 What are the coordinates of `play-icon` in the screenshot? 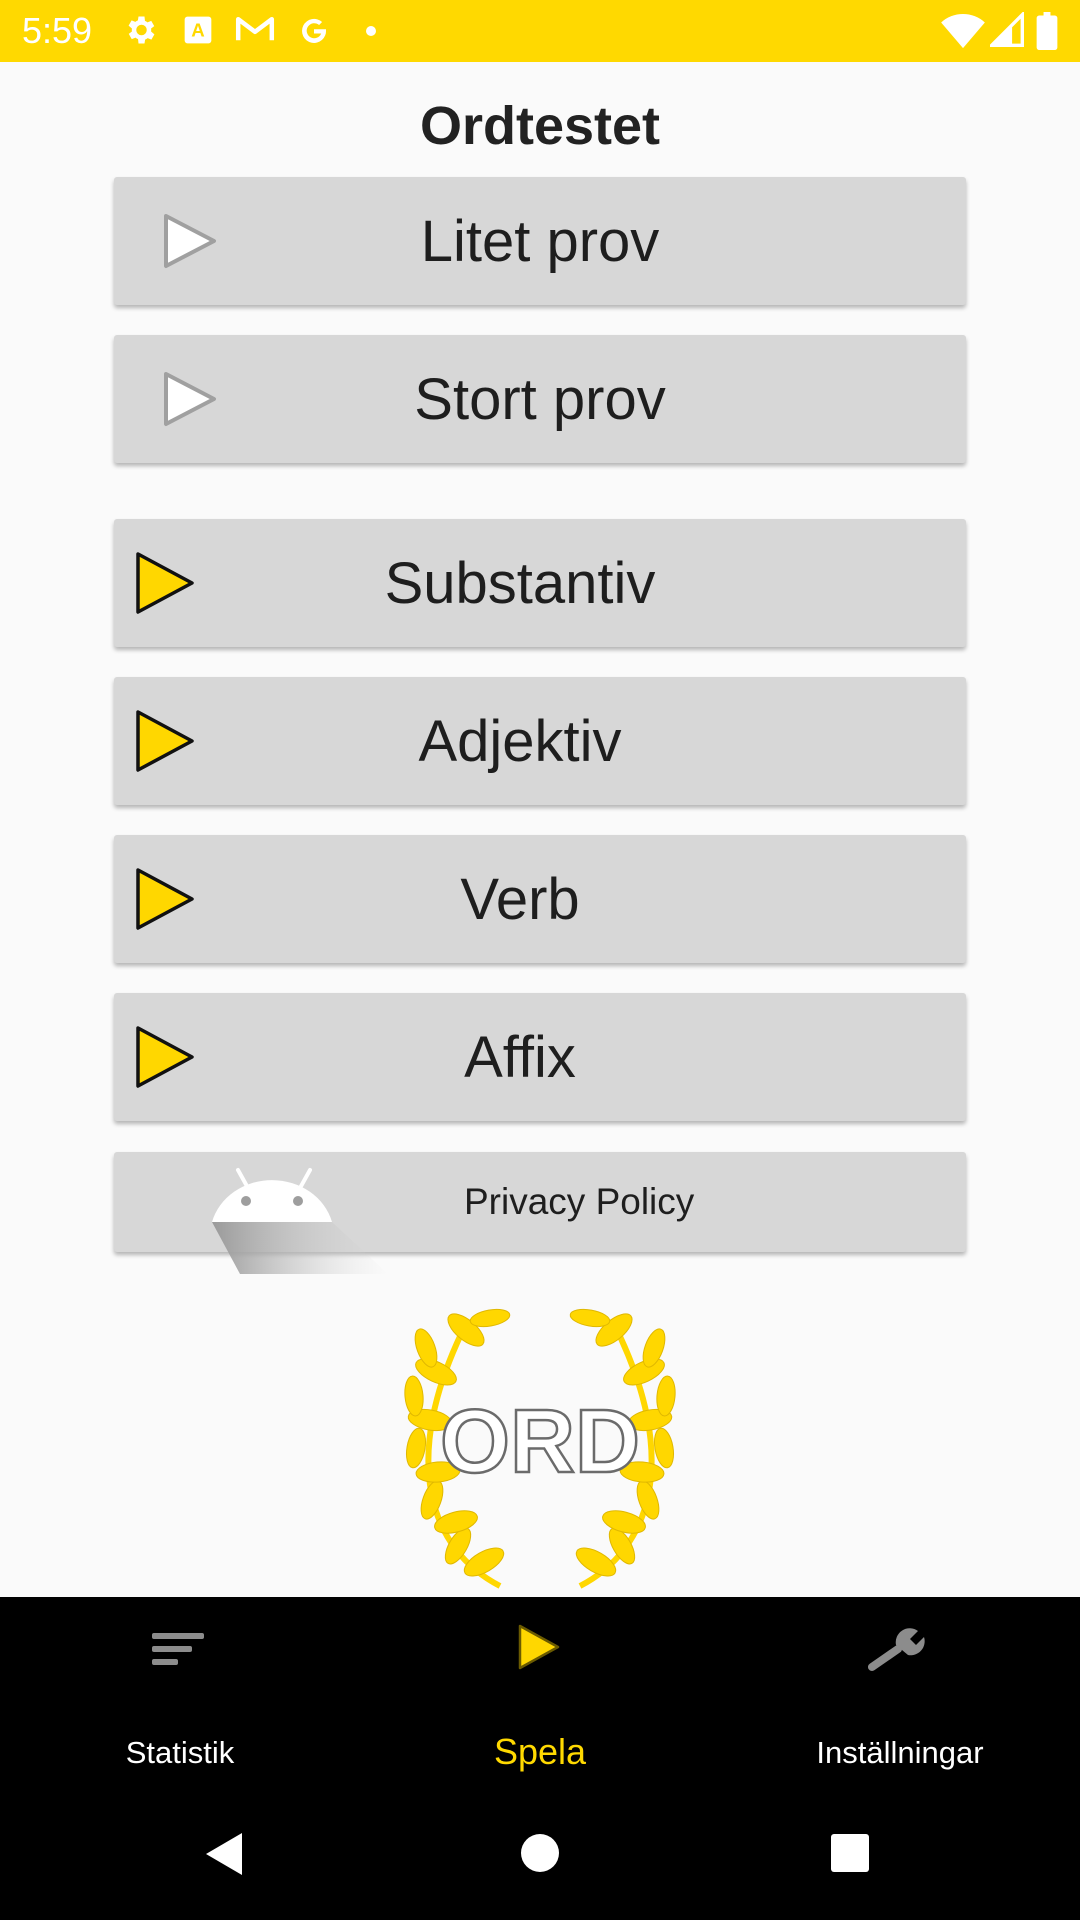 It's located at (539, 1647).